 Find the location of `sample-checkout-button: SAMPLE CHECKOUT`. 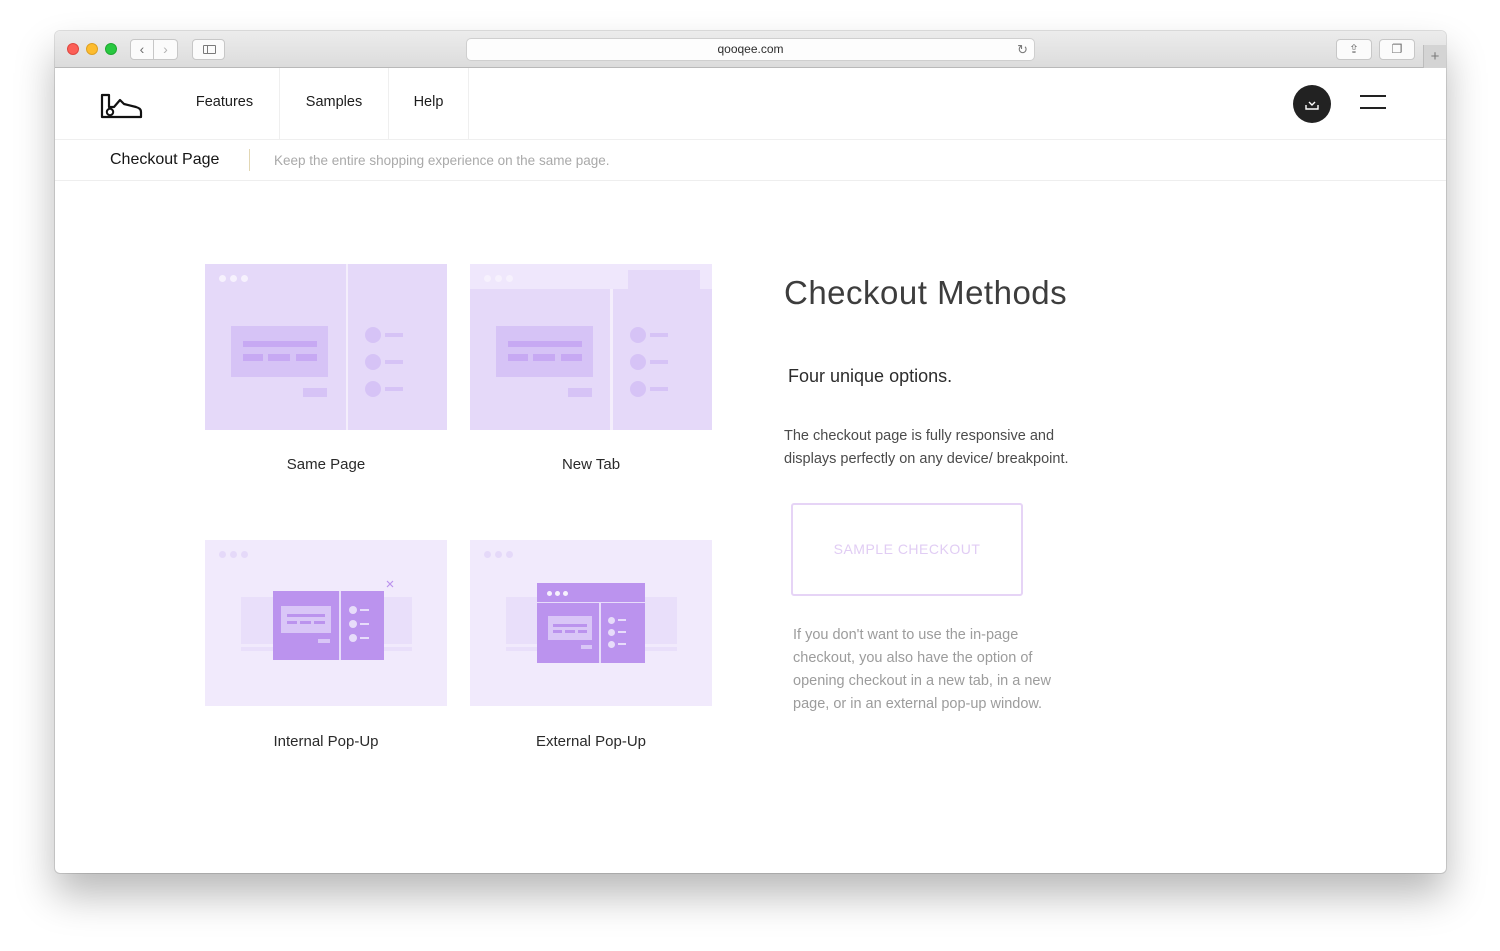

sample-checkout-button: SAMPLE CHECKOUT is located at coordinates (907, 549).